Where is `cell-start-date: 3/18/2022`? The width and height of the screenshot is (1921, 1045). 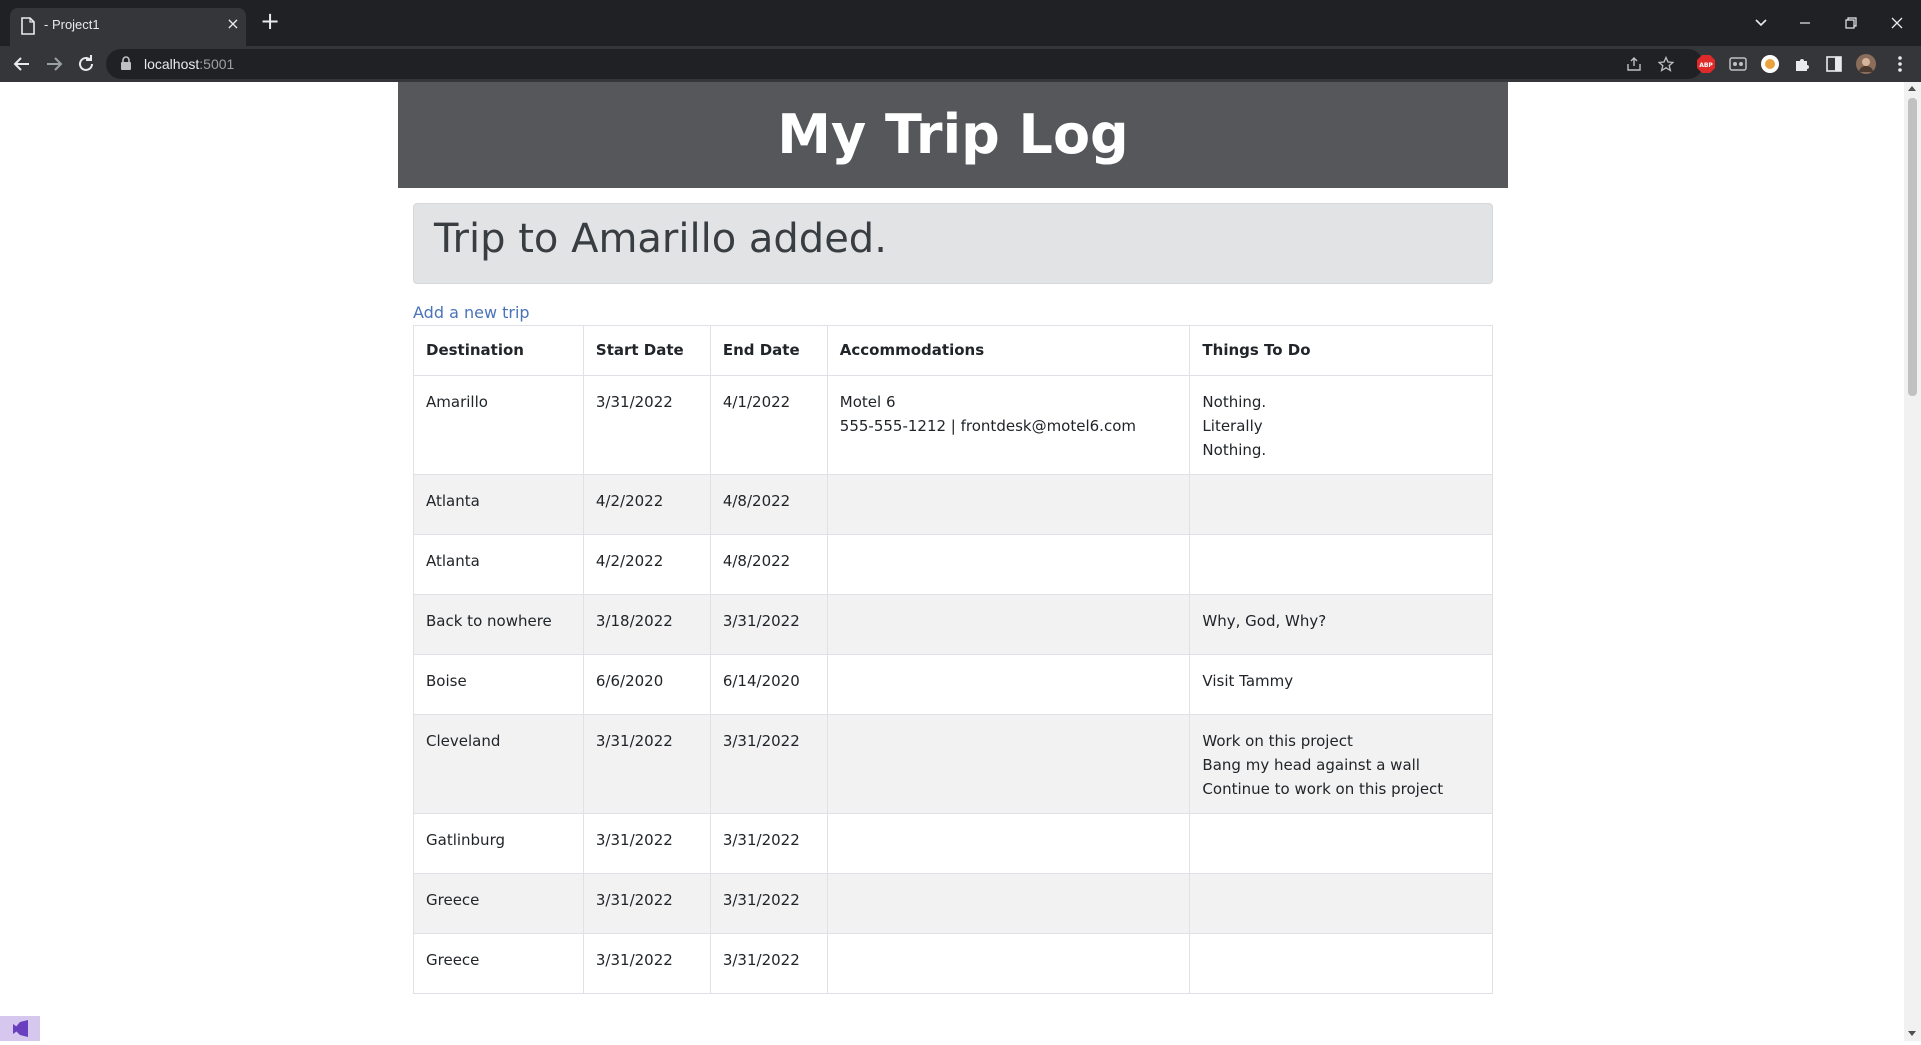
cell-start-date: 3/18/2022 is located at coordinates (646, 624).